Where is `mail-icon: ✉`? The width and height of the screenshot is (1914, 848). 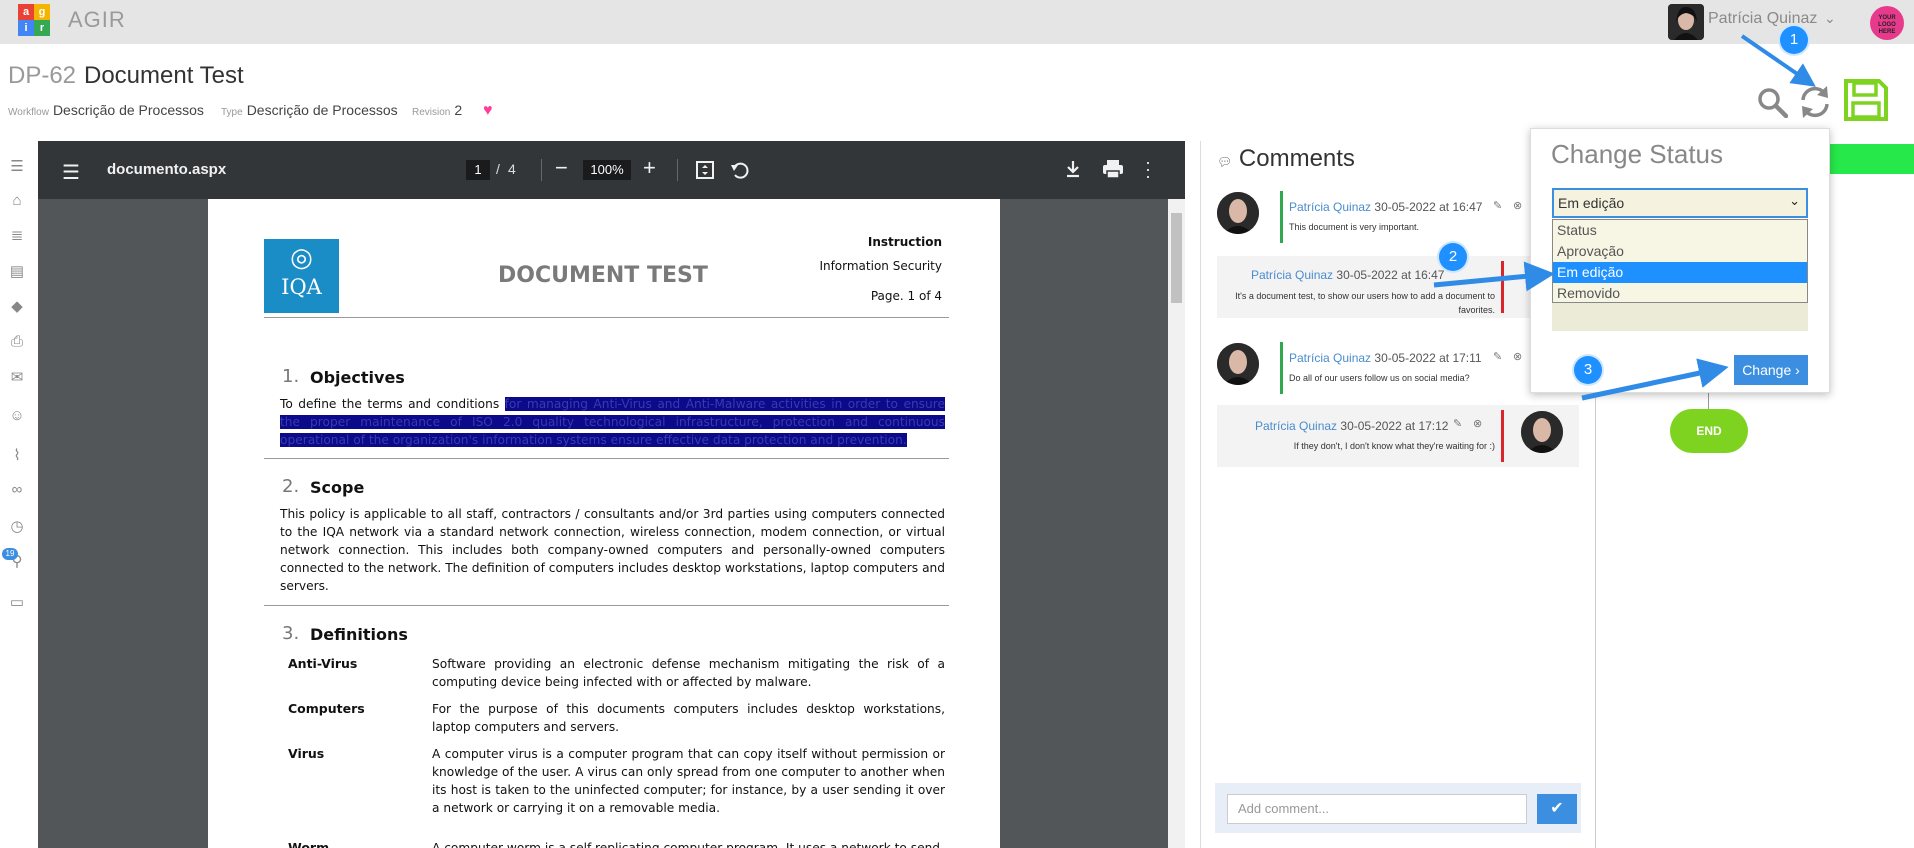
mail-icon: ✉ is located at coordinates (17, 378).